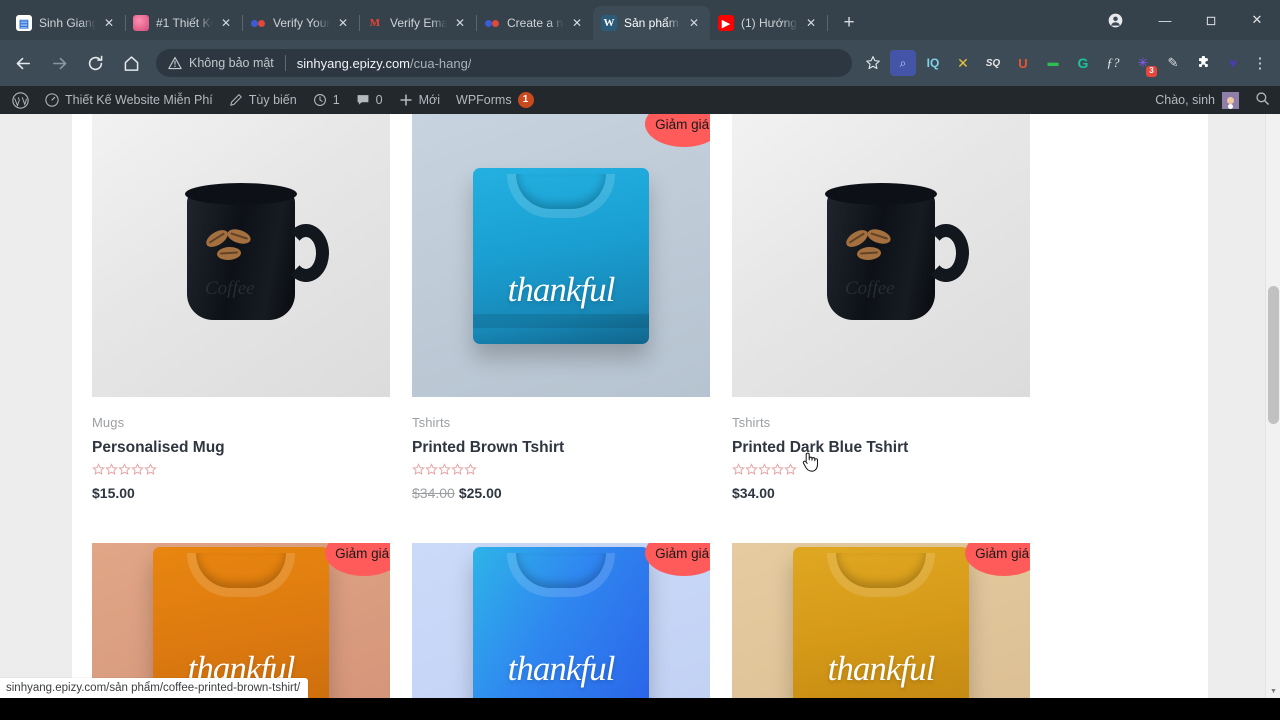 The width and height of the screenshot is (1280, 720). What do you see at coordinates (873, 63) in the screenshot?
I see `bookmark-star-icon` at bounding box center [873, 63].